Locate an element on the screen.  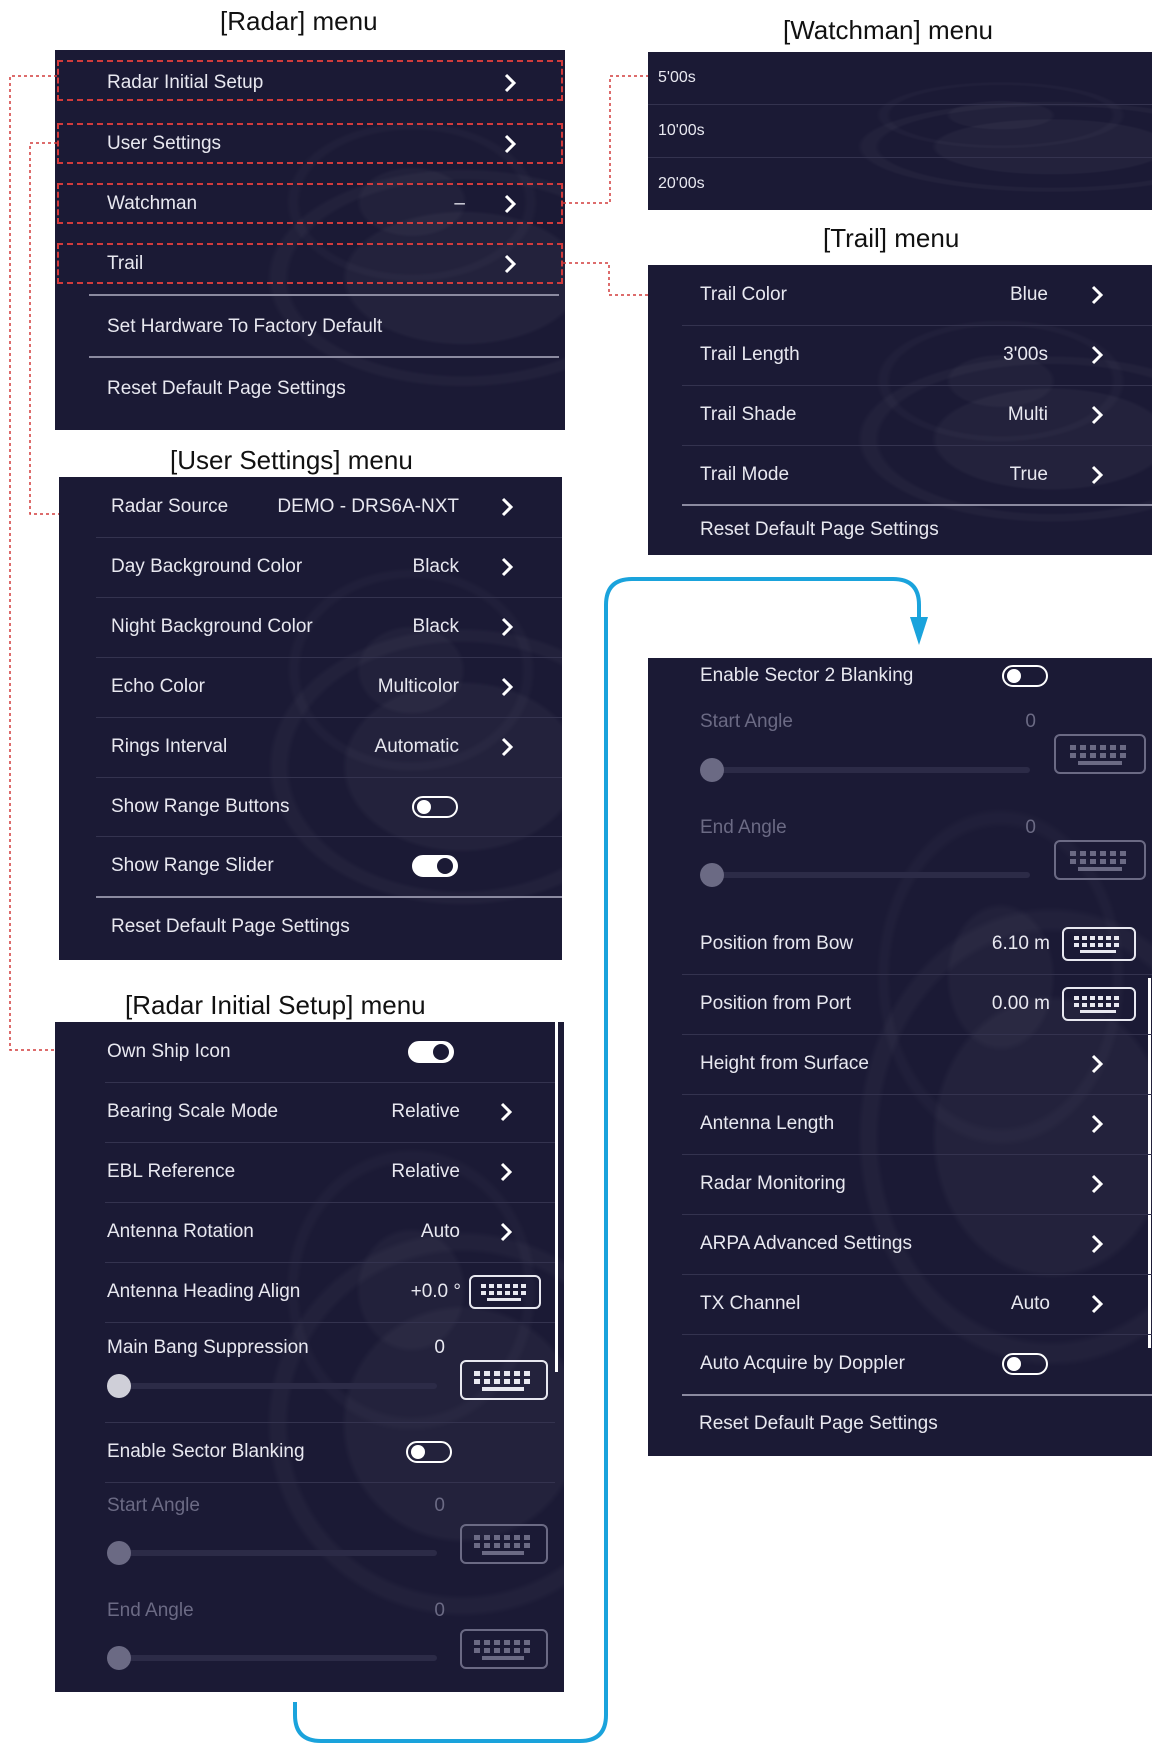
connector-watchman is located at coordinates (605, 139).